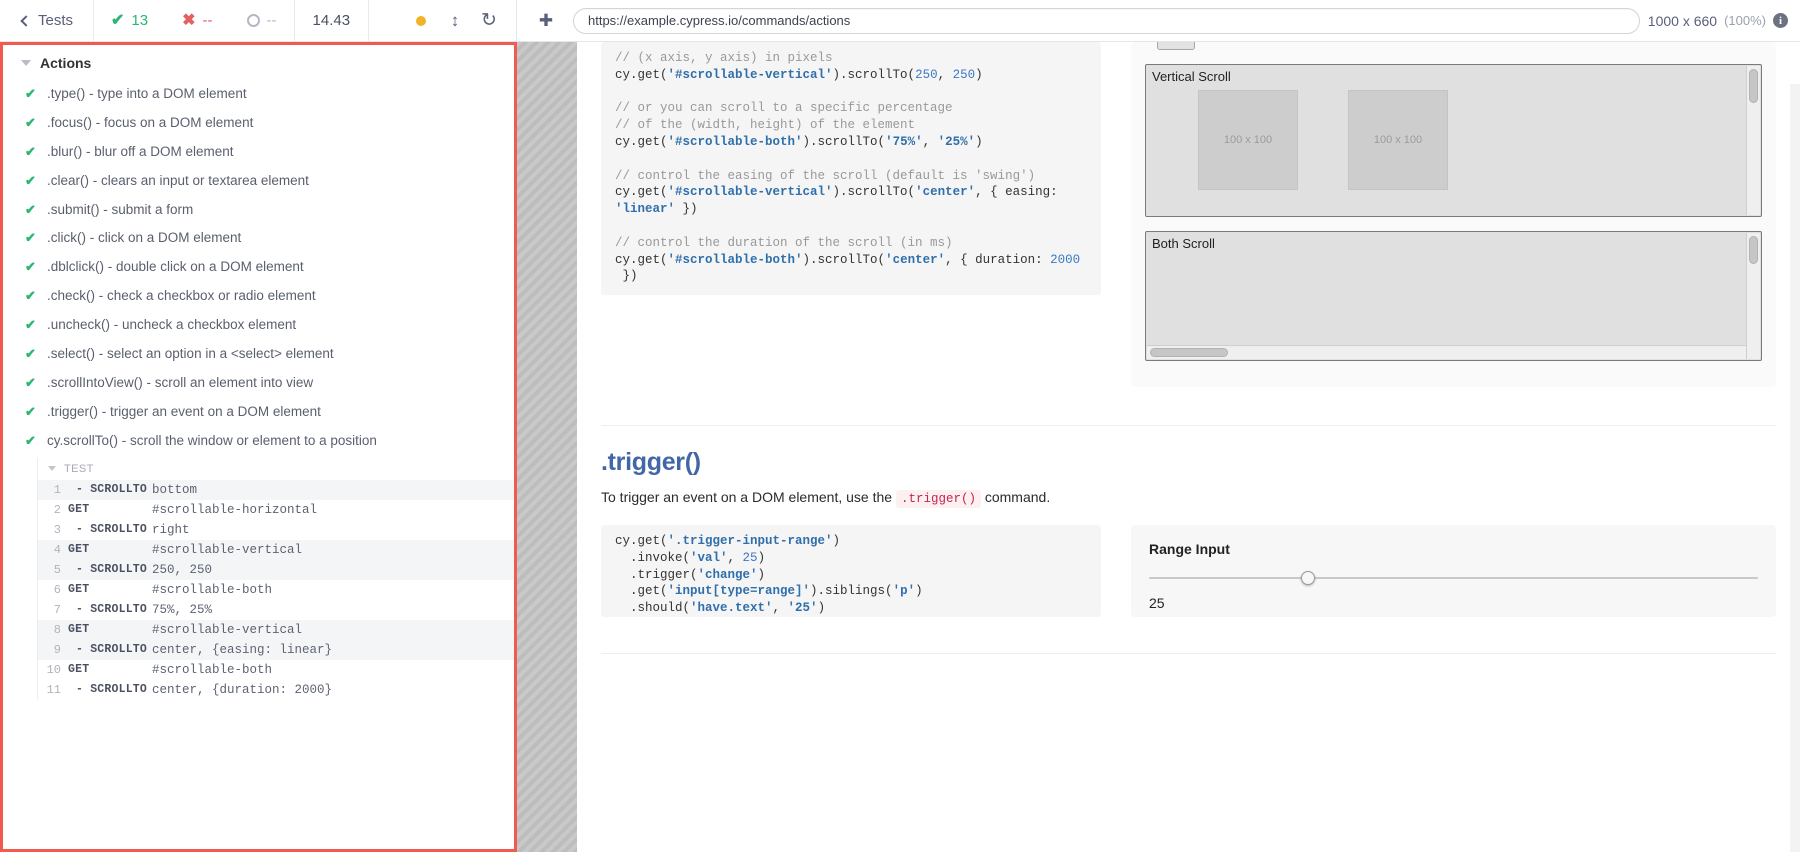  What do you see at coordinates (276, 569) in the screenshot?
I see `command-row: 5 - SCROLLTO 250, 250` at bounding box center [276, 569].